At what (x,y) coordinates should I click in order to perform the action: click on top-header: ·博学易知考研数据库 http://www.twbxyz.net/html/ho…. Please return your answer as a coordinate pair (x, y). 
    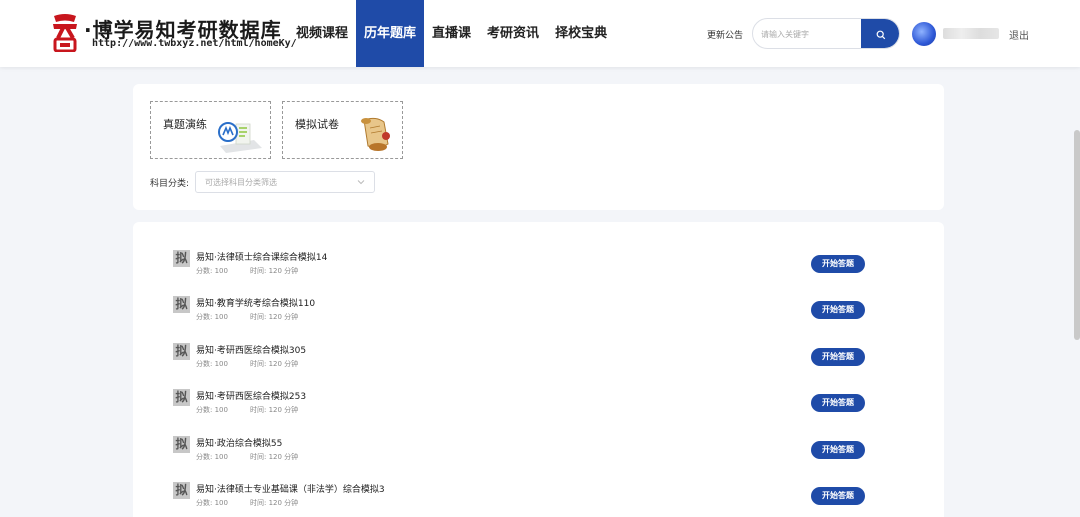
    Looking at the image, I should click on (540, 33).